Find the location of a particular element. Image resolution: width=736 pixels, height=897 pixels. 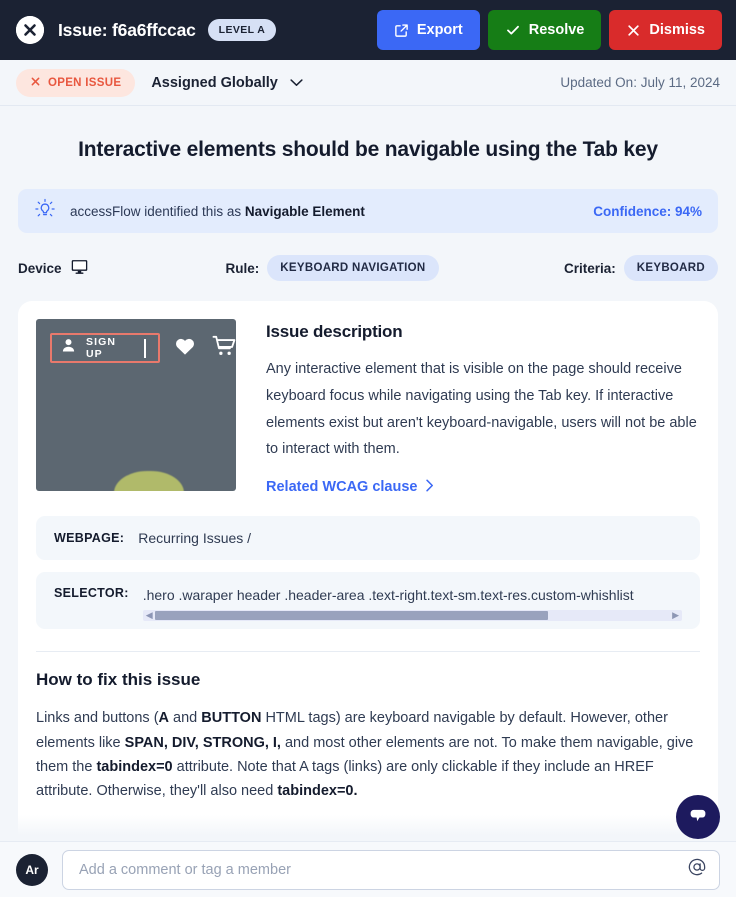

webpage-label: WEBPAGE: is located at coordinates (89, 538).